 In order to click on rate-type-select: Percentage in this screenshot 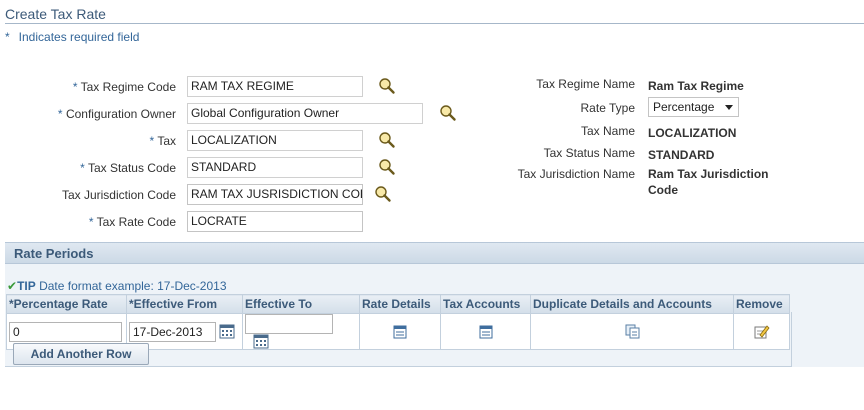, I will do `click(693, 107)`.